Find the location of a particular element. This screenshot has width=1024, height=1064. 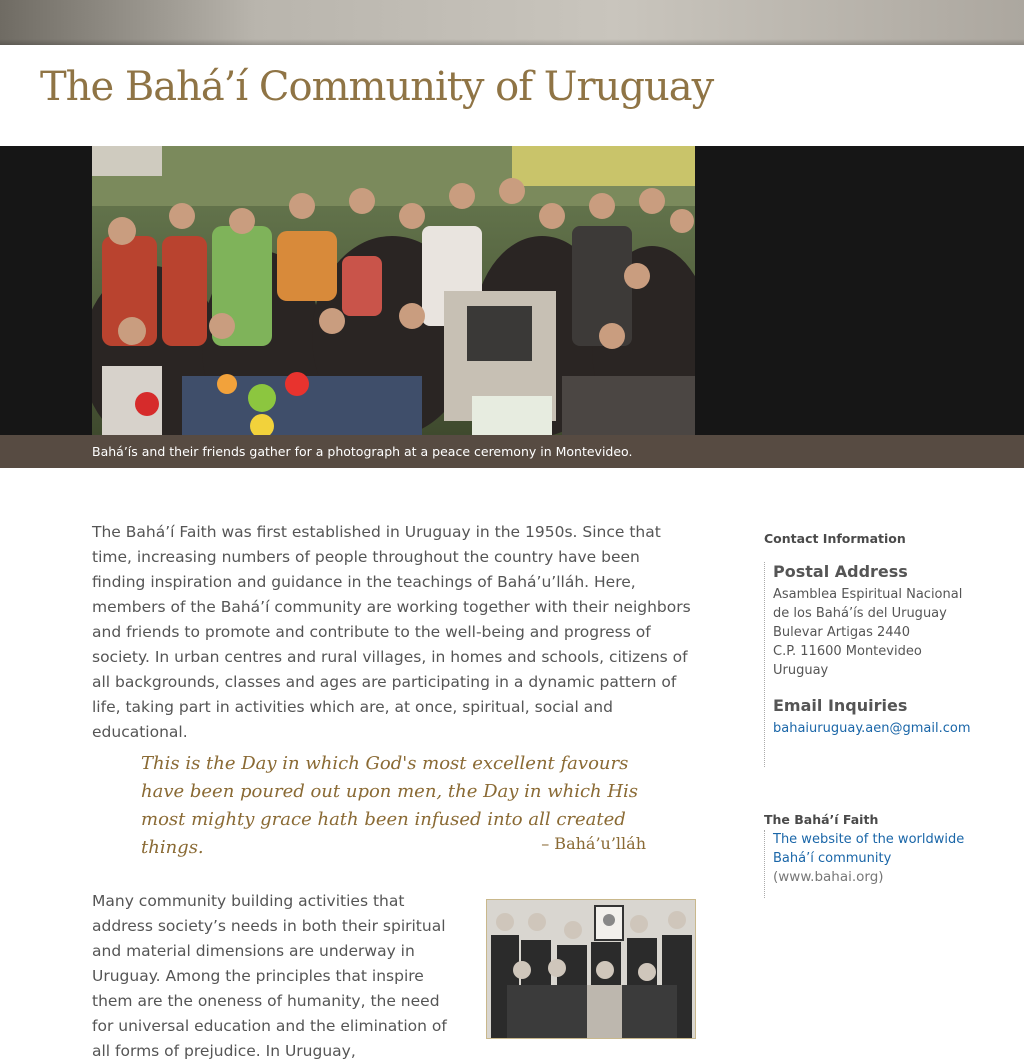

quote-attribution: – Bahá’u’lláh is located at coordinates (593, 843).